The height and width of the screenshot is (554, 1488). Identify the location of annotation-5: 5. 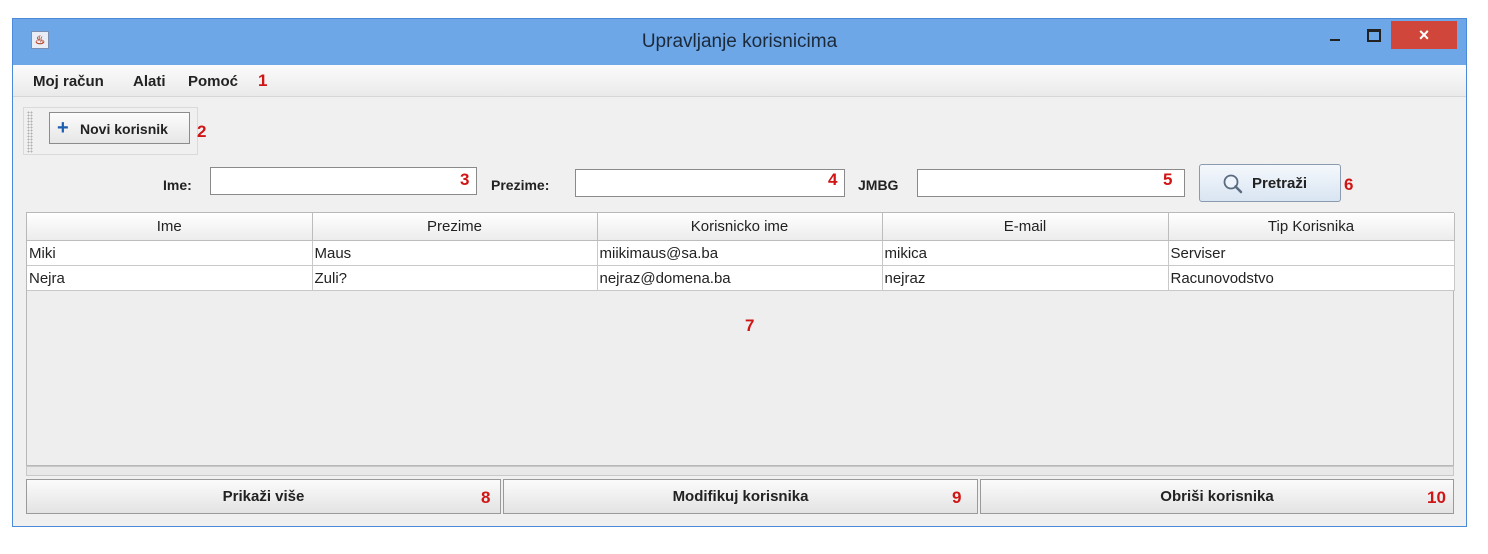
(1168, 179).